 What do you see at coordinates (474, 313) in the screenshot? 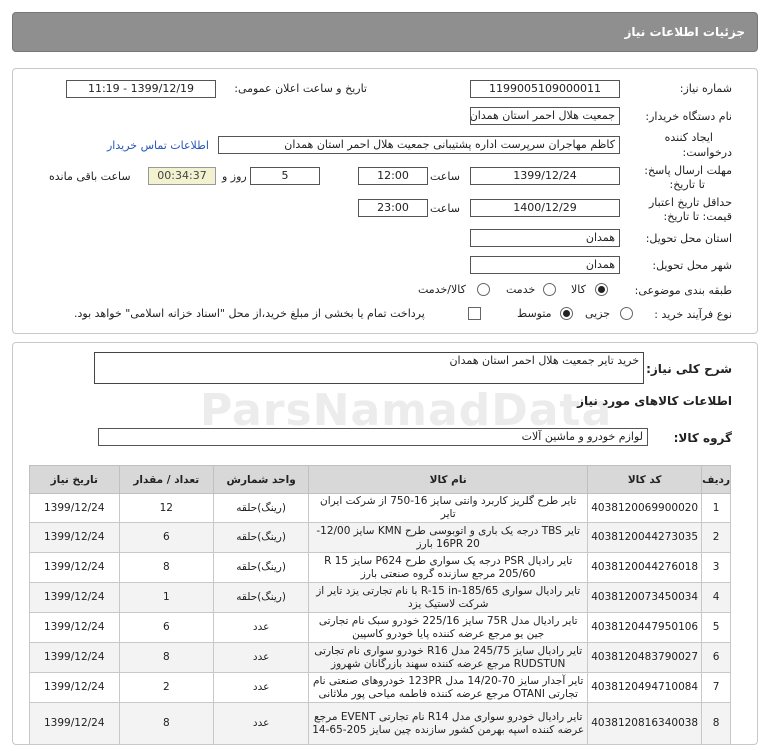
I see `treasury-checkbox` at bounding box center [474, 313].